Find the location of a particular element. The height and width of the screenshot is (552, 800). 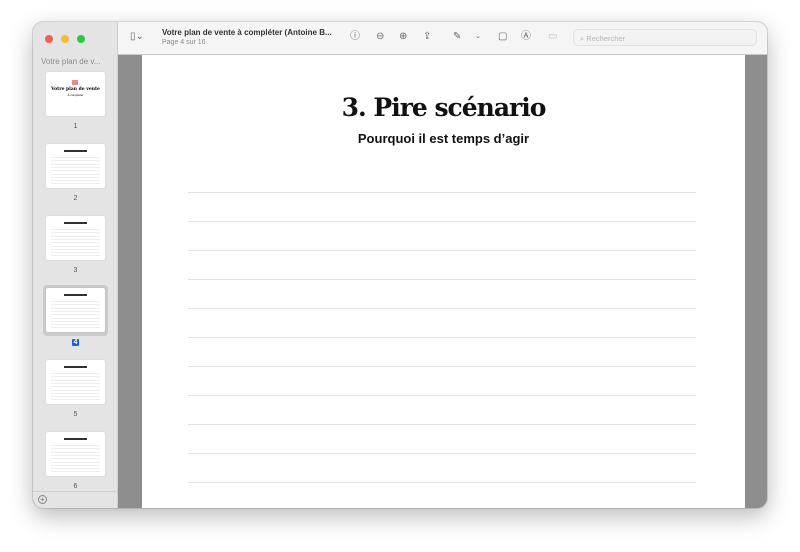

search-placeholder: Rechercher is located at coordinates (606, 38).